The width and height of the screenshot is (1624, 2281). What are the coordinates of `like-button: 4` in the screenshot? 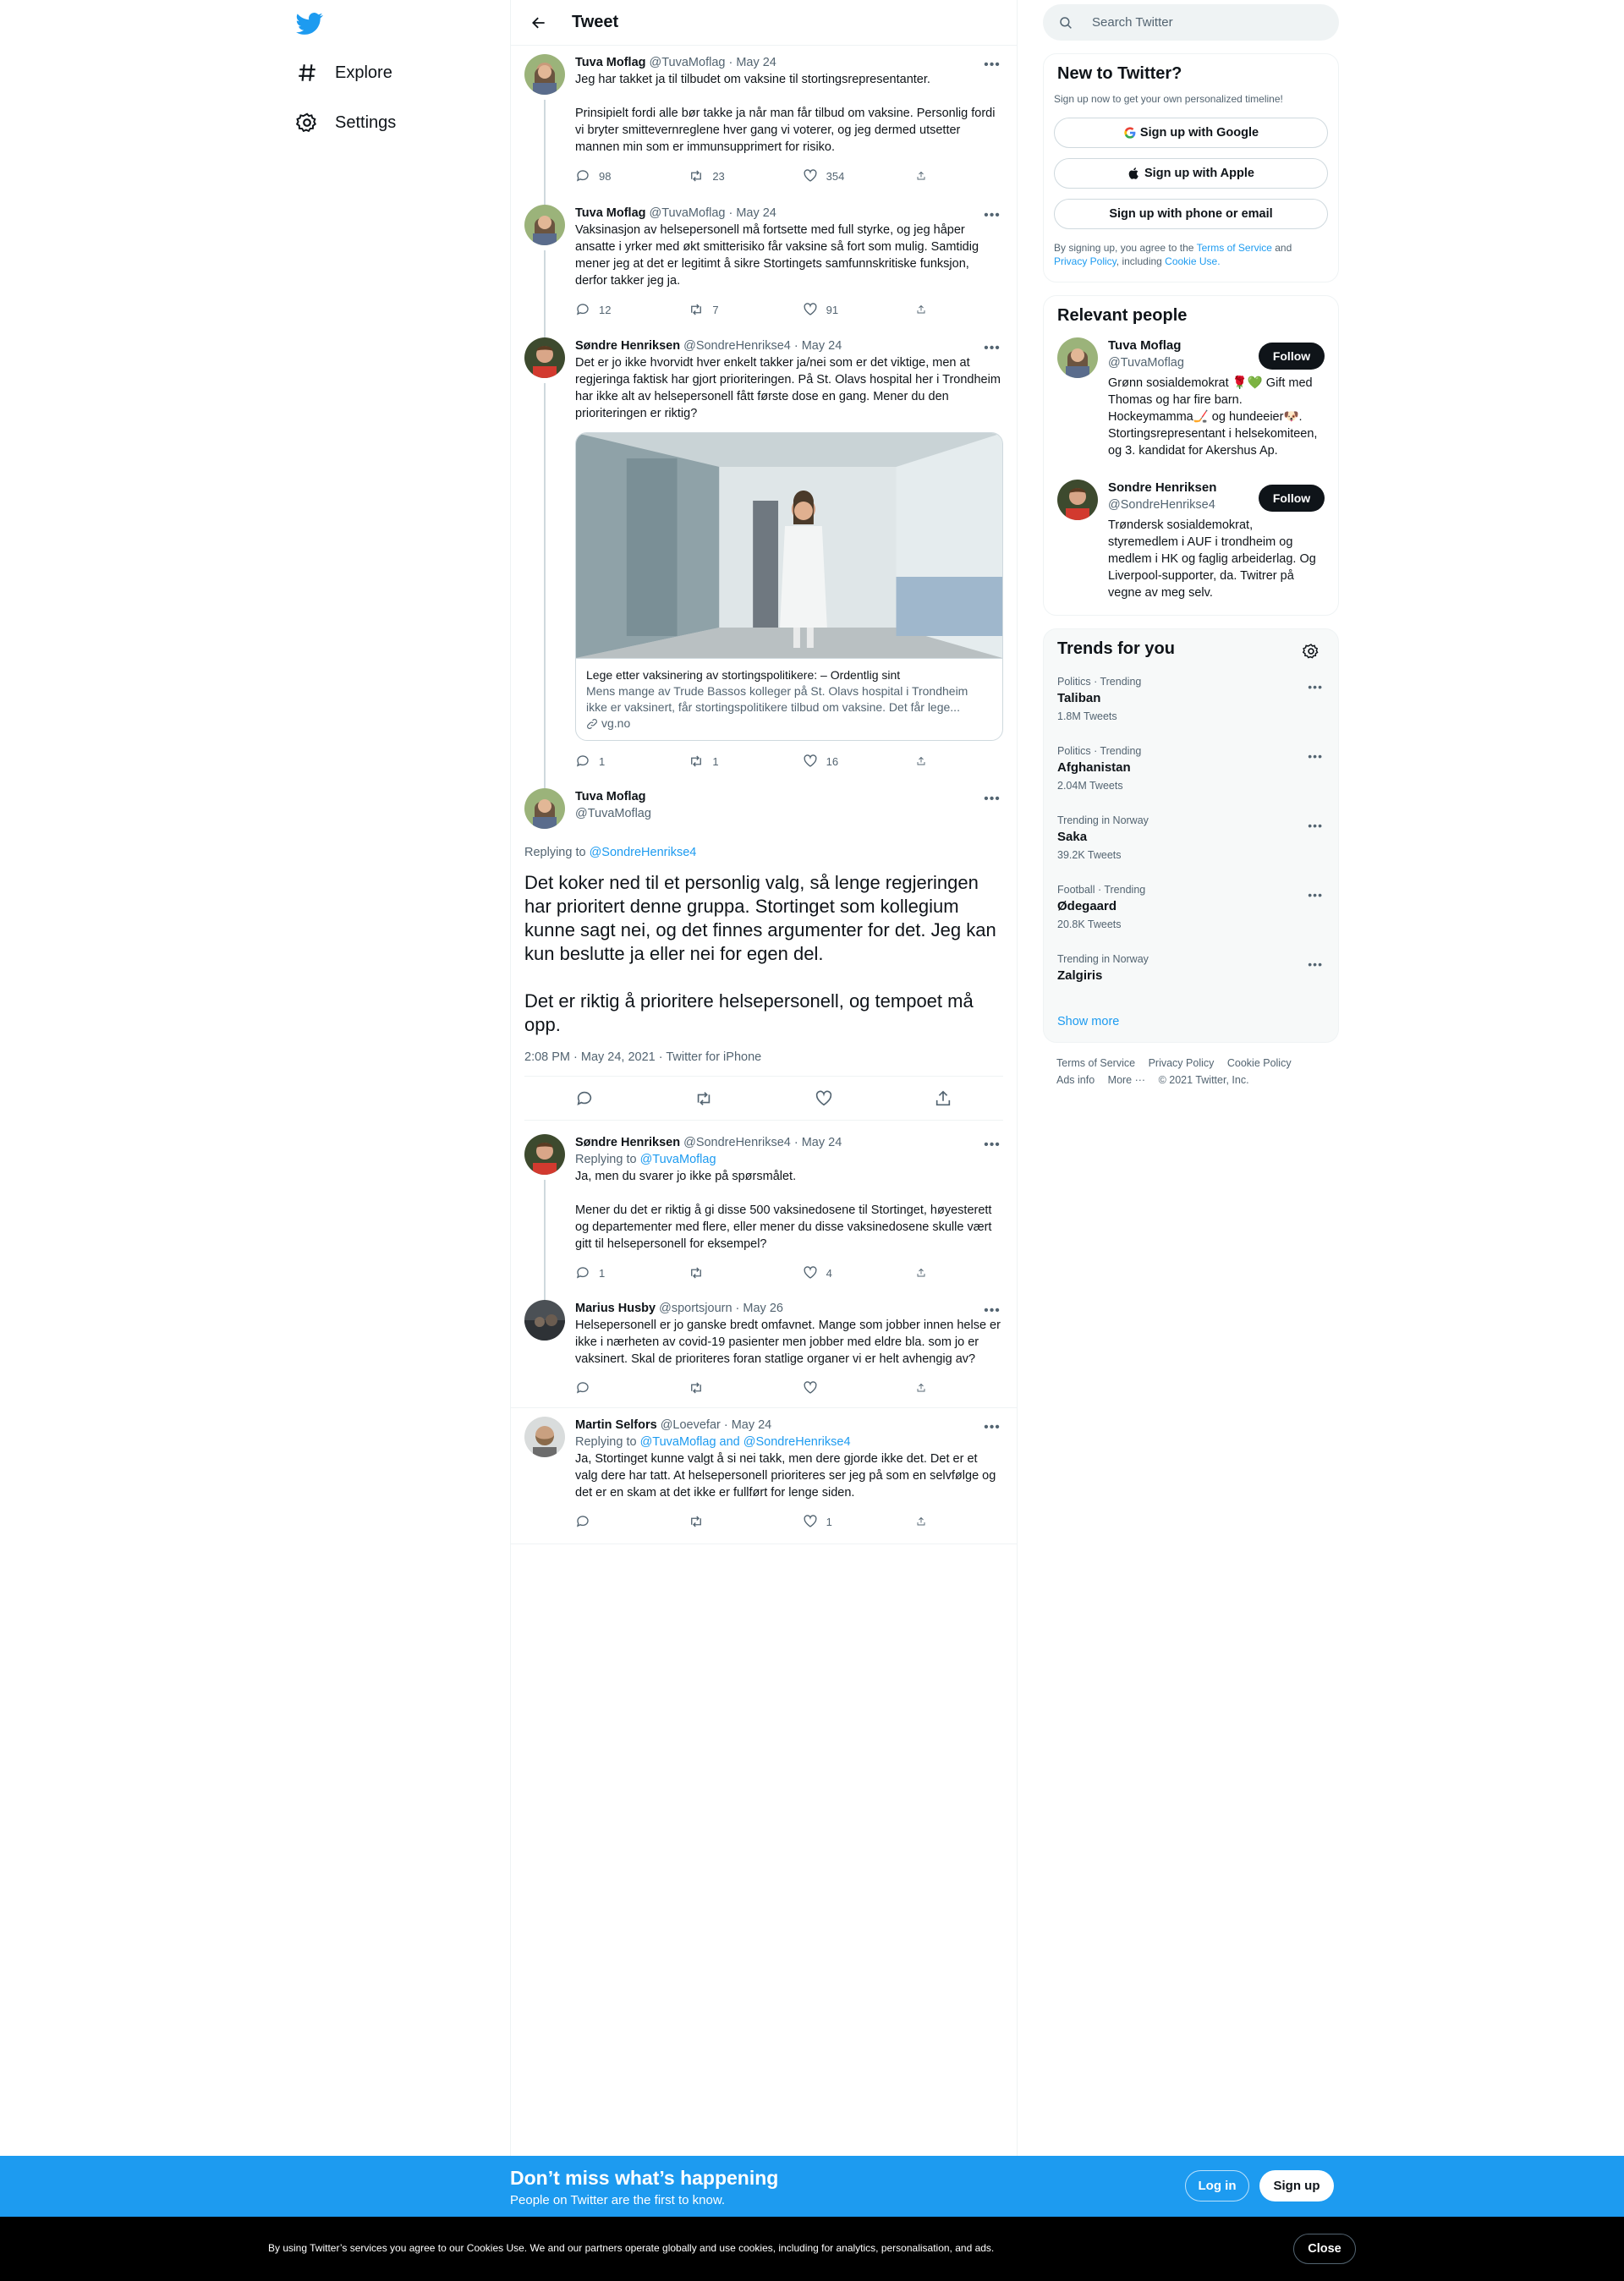 It's located at (841, 1272).